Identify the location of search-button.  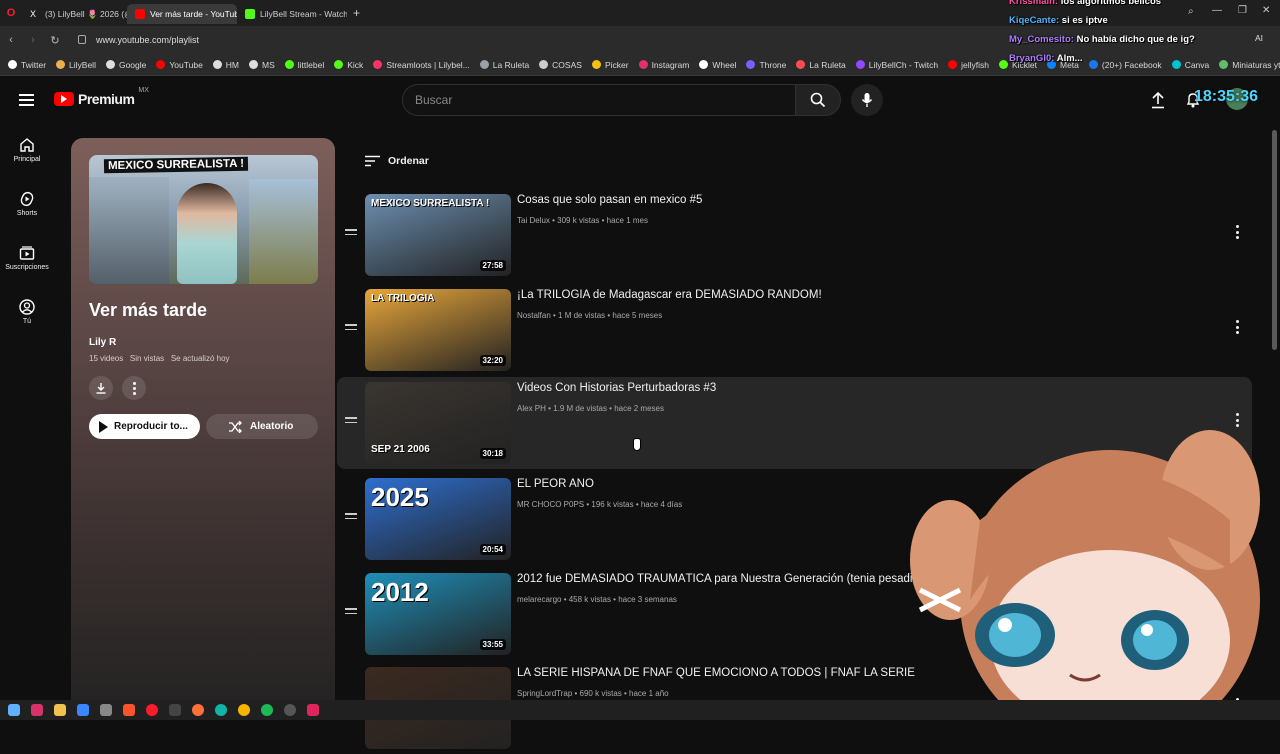
(818, 100).